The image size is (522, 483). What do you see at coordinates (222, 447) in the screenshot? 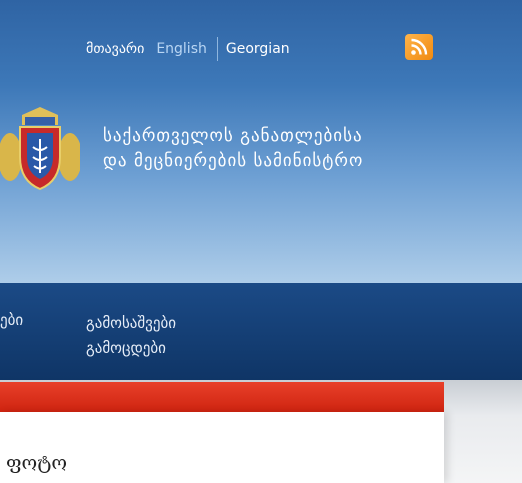
I see `content-panel: ფოტო` at bounding box center [222, 447].